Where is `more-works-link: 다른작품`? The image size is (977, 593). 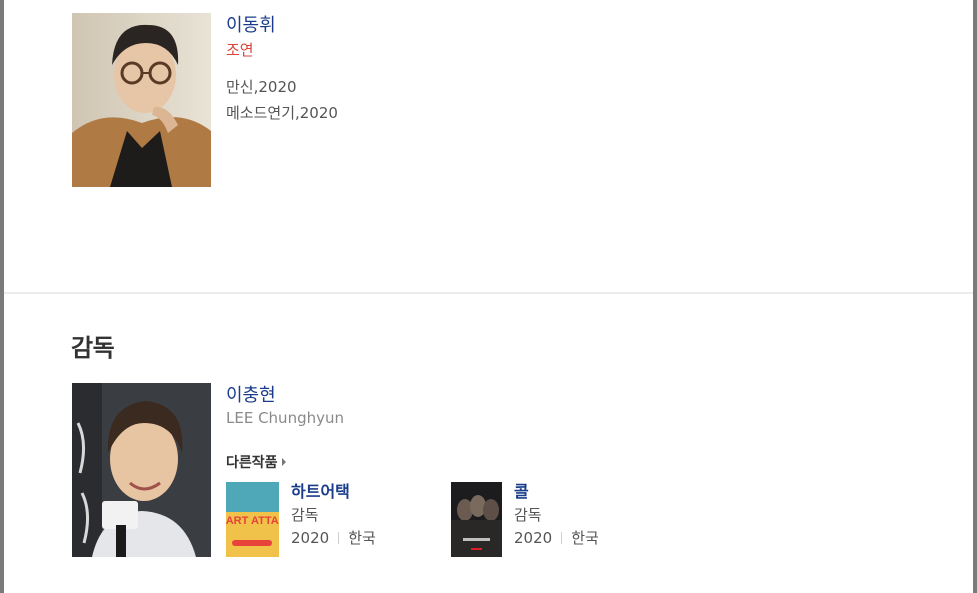
more-works-link: 다른작품 is located at coordinates (256, 462).